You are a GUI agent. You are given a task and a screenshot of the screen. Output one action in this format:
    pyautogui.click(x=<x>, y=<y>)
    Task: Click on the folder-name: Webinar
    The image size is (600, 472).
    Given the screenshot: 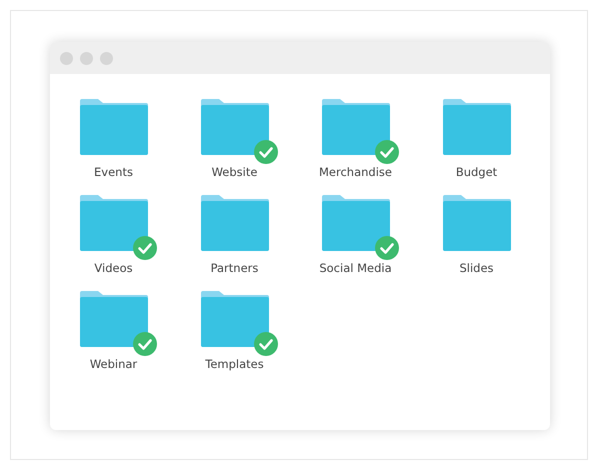 What is the action you would take?
    pyautogui.click(x=114, y=364)
    